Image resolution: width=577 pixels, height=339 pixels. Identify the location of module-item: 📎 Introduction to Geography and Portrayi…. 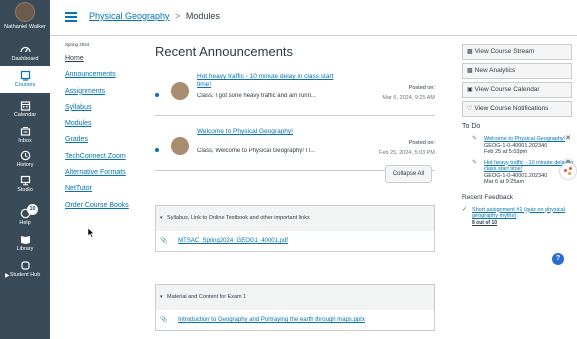
(295, 320).